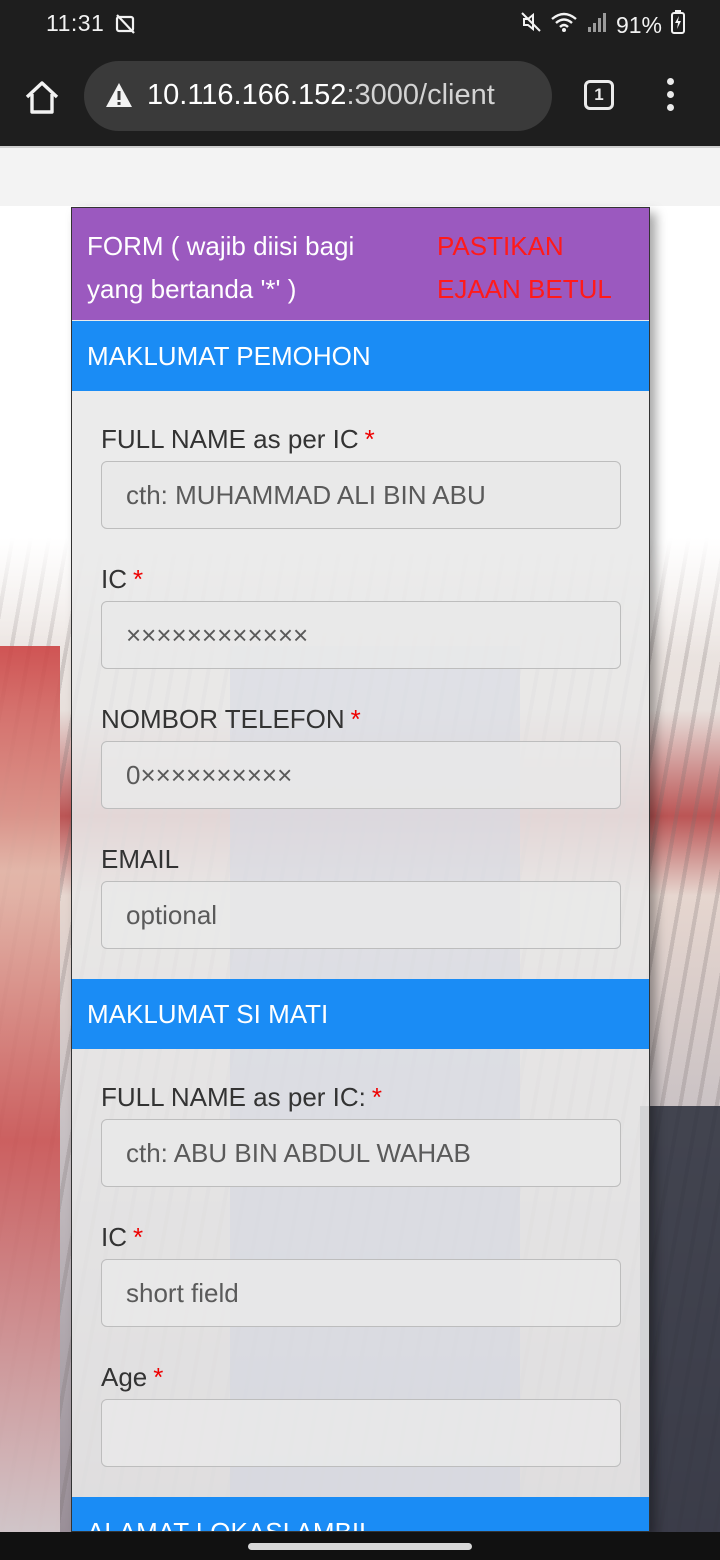 This screenshot has width=720, height=1560. I want to click on navigation-bar, so click(360, 1546).